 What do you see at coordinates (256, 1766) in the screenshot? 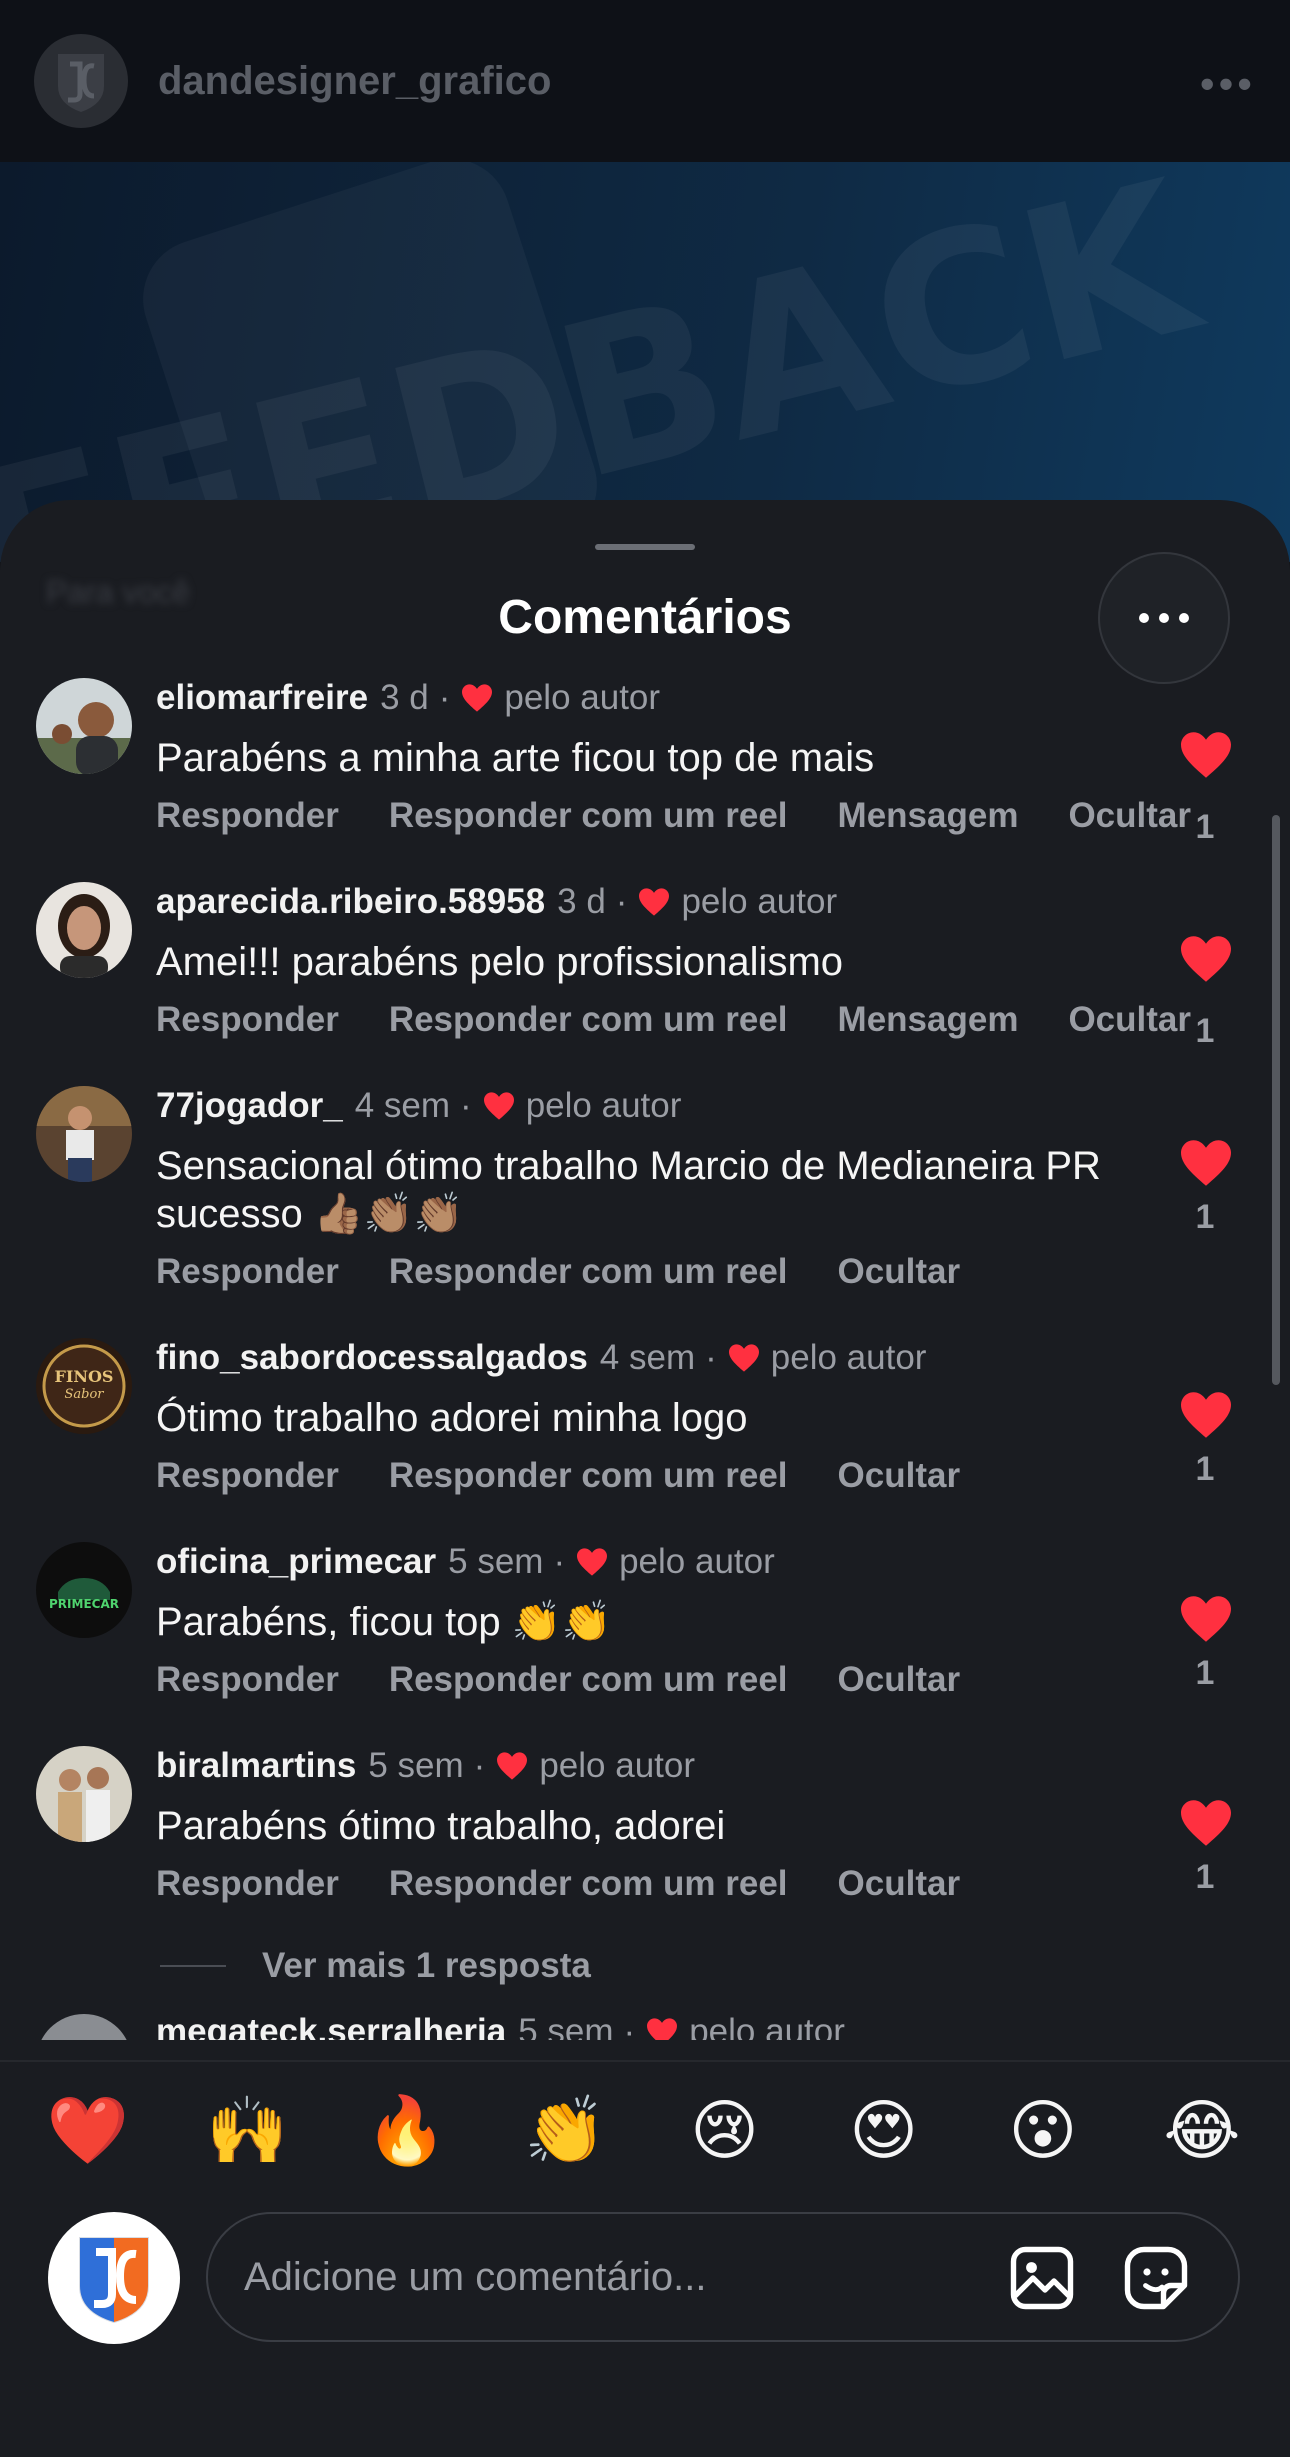
I see `comment-username: biralmartins` at bounding box center [256, 1766].